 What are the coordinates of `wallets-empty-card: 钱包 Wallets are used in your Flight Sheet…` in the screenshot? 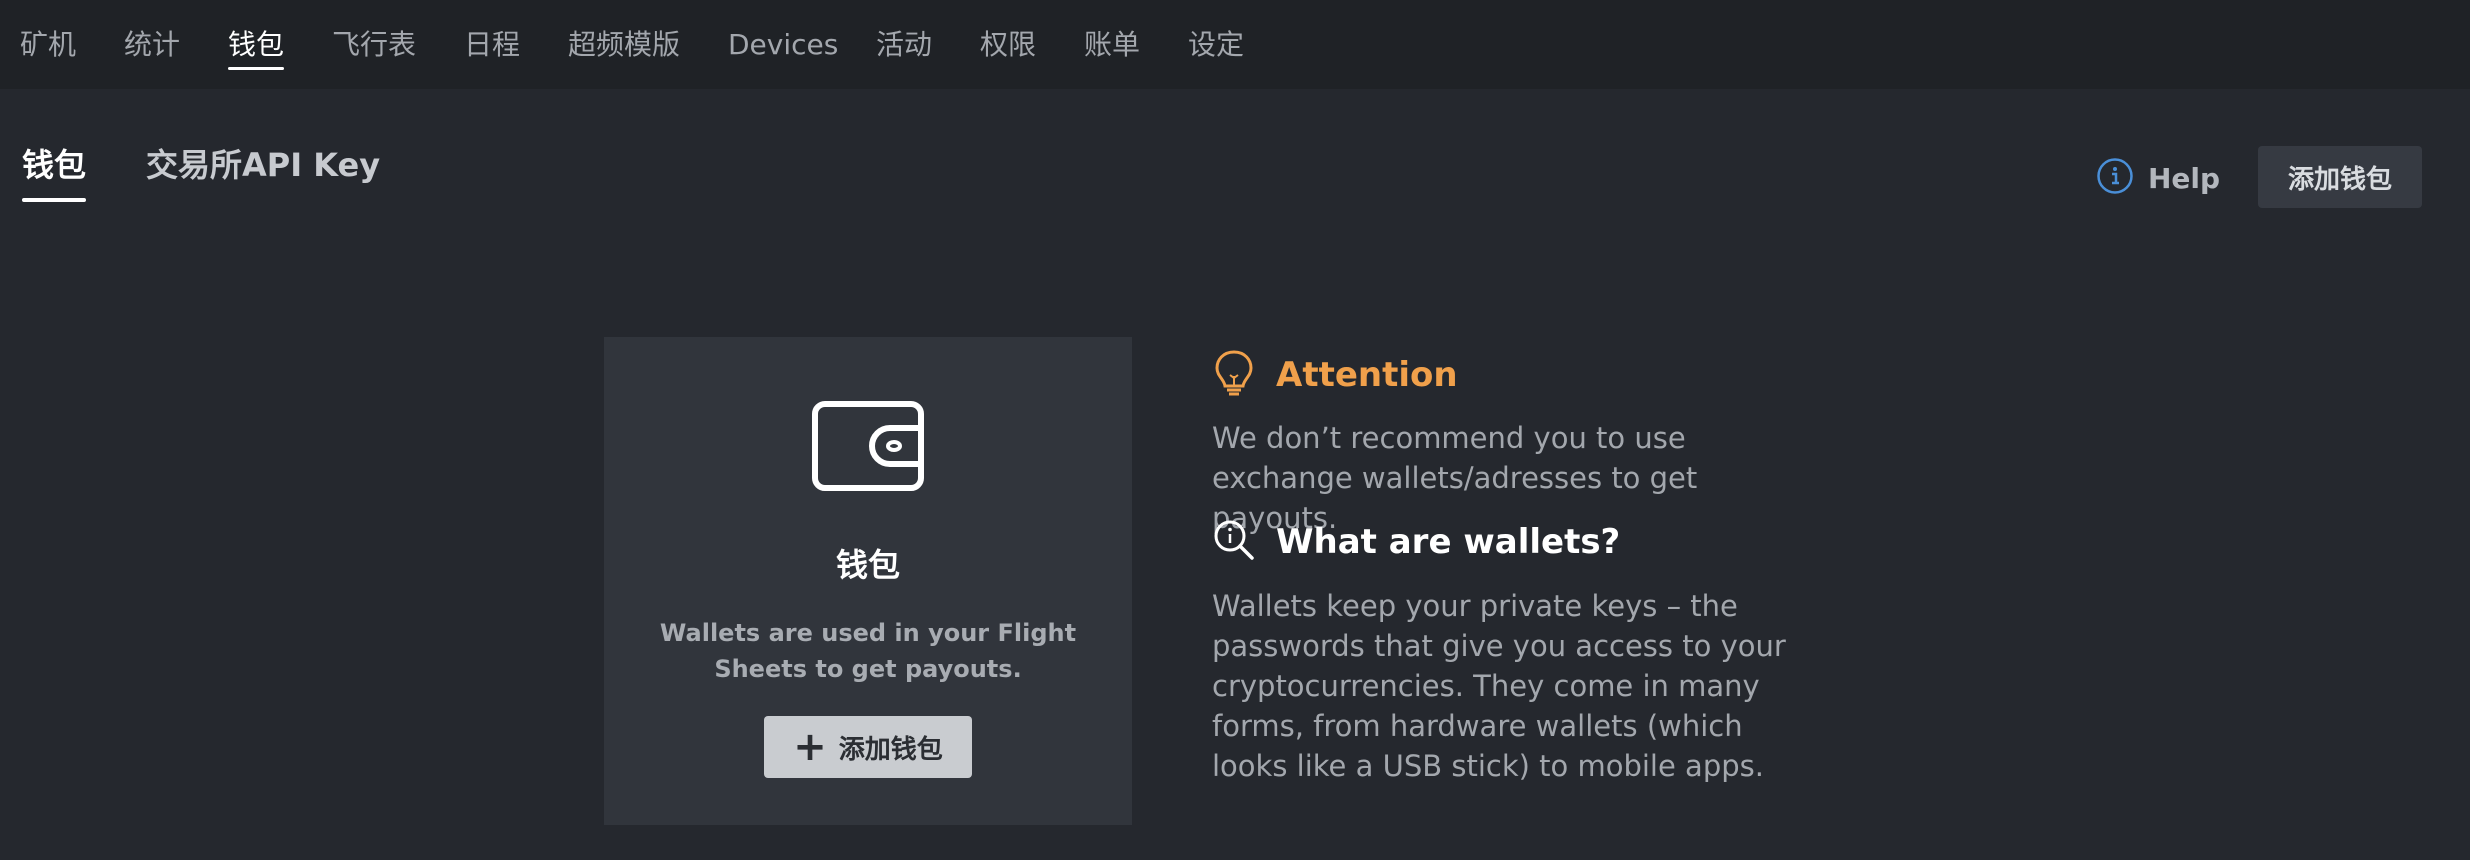 It's located at (868, 581).